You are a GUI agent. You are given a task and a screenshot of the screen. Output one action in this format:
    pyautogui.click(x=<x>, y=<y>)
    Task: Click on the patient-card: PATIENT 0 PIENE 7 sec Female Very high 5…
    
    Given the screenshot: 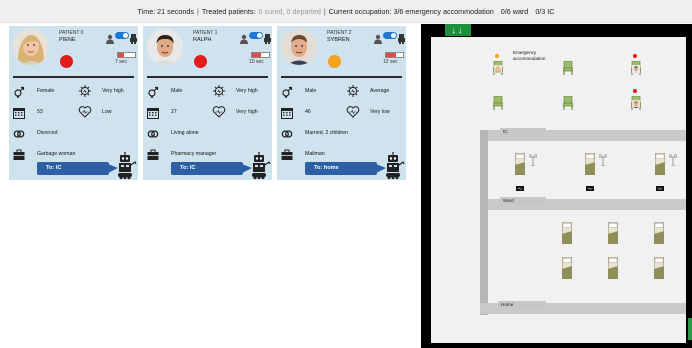 What is the action you would take?
    pyautogui.click(x=73, y=103)
    